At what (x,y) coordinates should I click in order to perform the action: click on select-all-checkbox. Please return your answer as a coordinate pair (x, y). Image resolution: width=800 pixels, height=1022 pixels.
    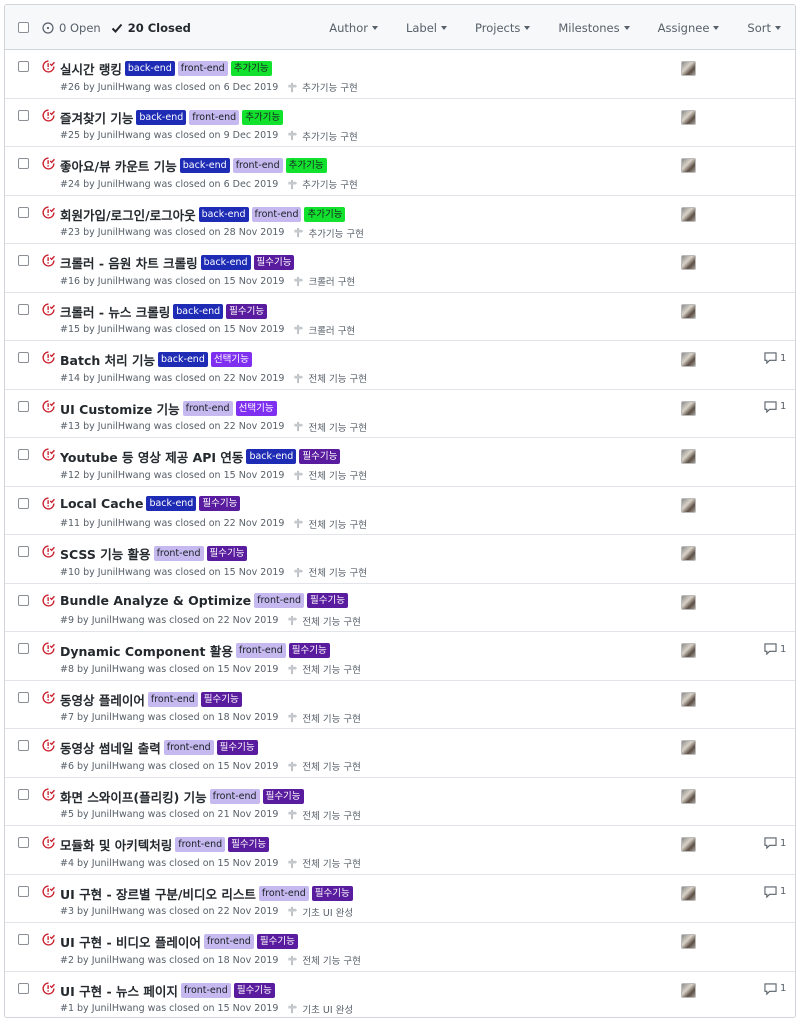
    Looking at the image, I should click on (23, 27).